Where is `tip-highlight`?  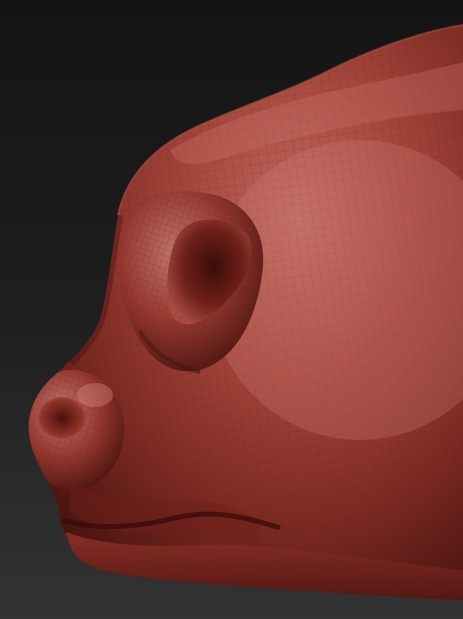 tip-highlight is located at coordinates (95, 395).